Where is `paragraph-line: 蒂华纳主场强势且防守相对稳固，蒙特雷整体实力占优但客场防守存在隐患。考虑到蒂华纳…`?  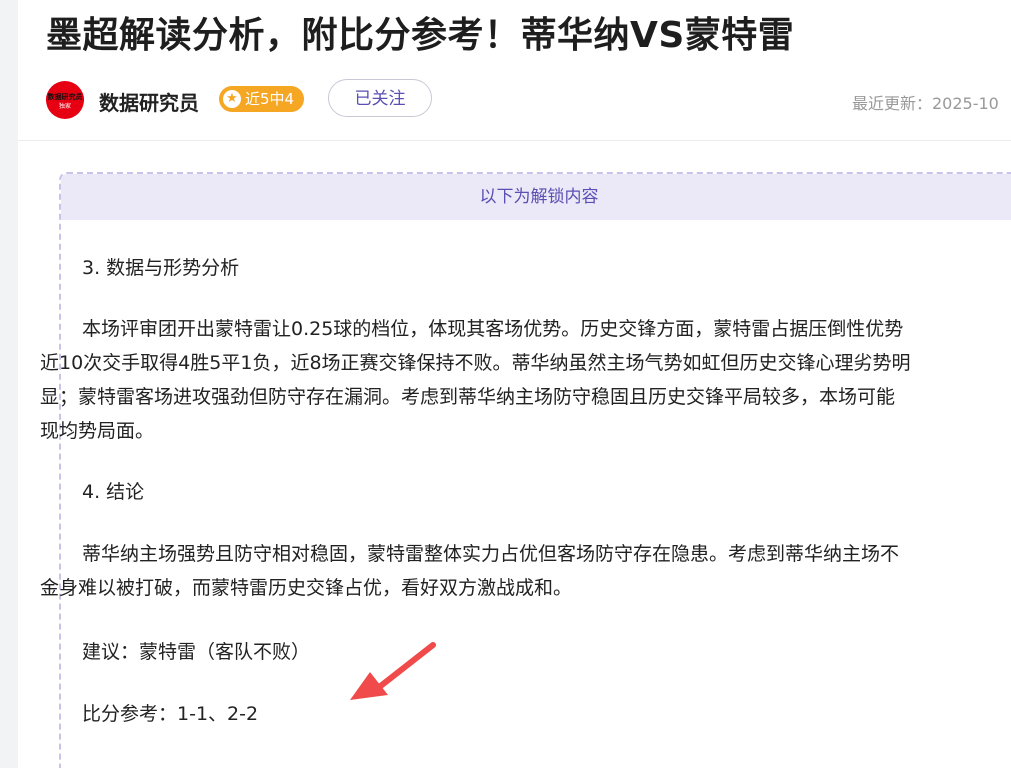 paragraph-line: 蒂华纳主场强势且防守相对稳固，蒙特雷整体实力占优但客场防守存在隐患。考虑到蒂华纳… is located at coordinates (491, 554).